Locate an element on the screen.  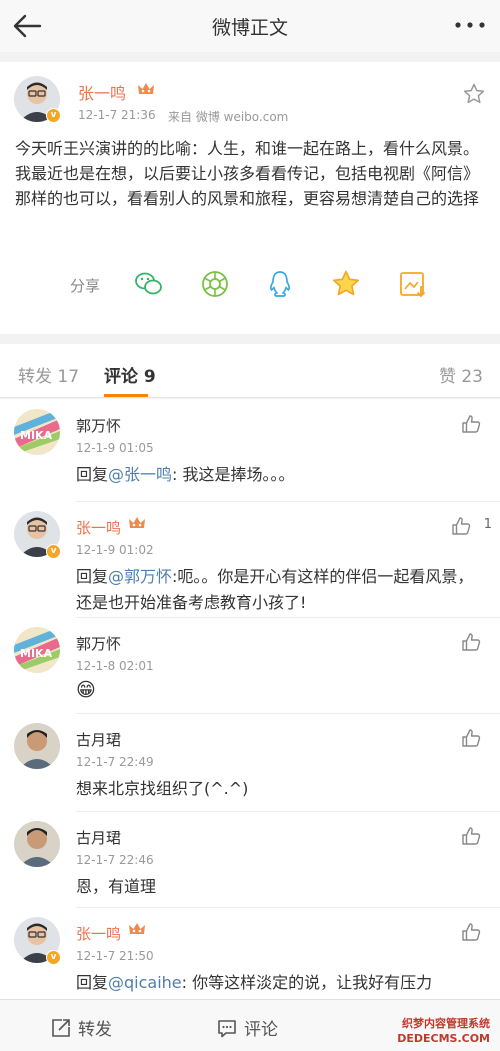
comment-item: MIKA 郭万怀 12-1-9 01:05 回复@张一鸣: 我这是捧场。。。 is located at coordinates (250, 450).